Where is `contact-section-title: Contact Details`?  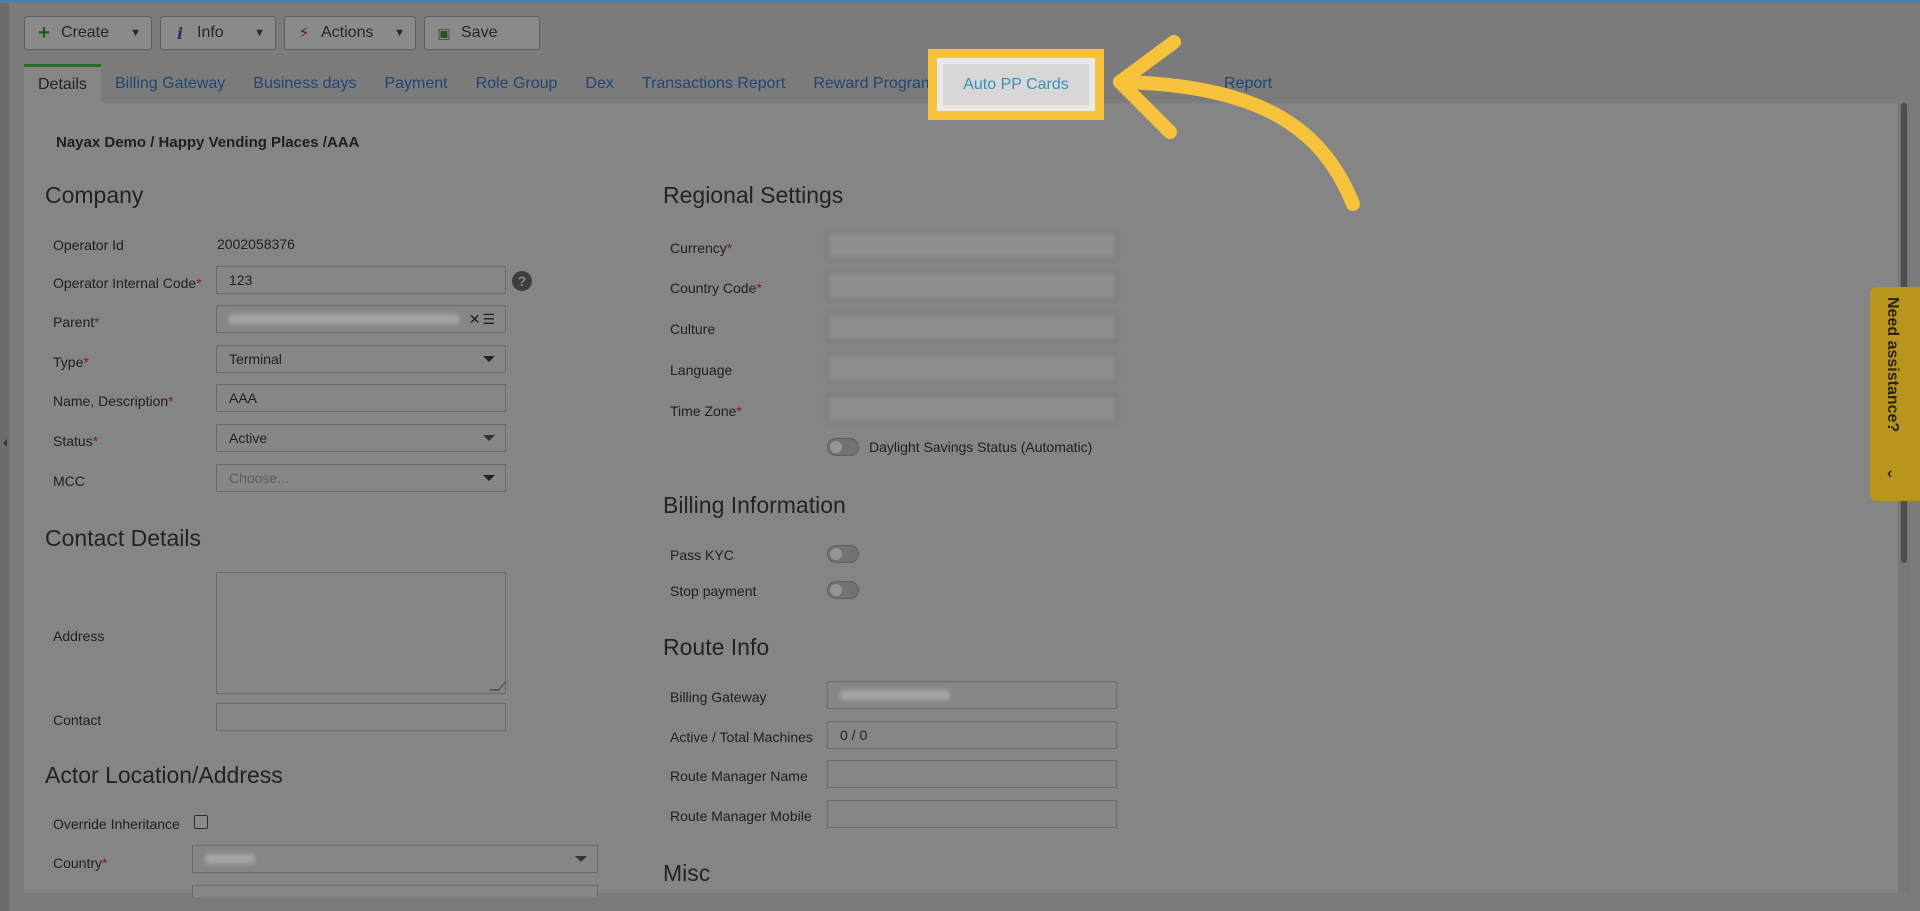 contact-section-title: Contact Details is located at coordinates (123, 538).